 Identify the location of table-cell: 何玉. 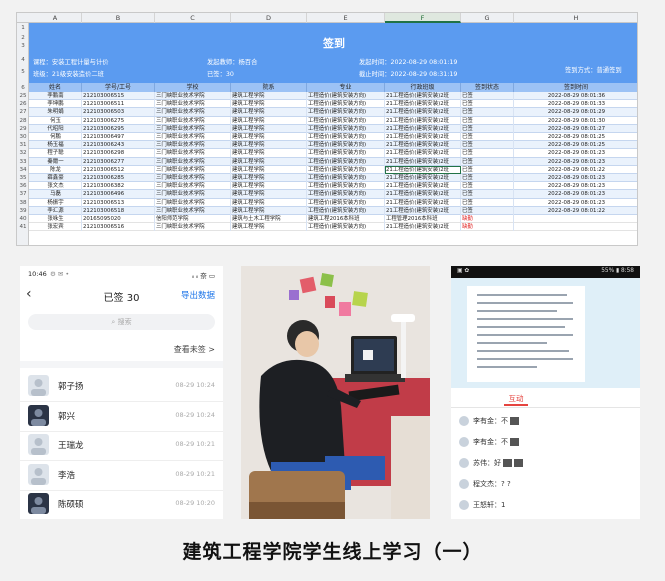
(55, 120).